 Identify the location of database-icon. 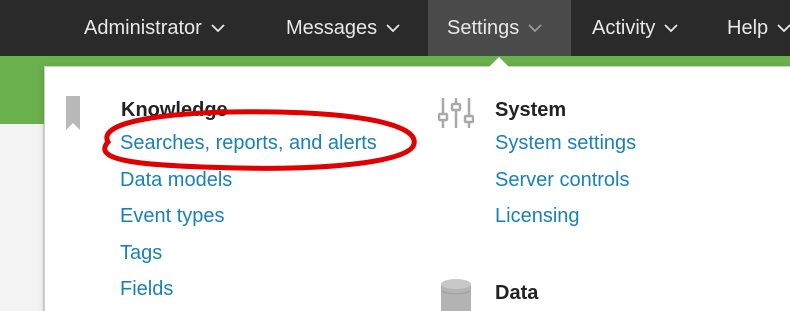
(456, 295).